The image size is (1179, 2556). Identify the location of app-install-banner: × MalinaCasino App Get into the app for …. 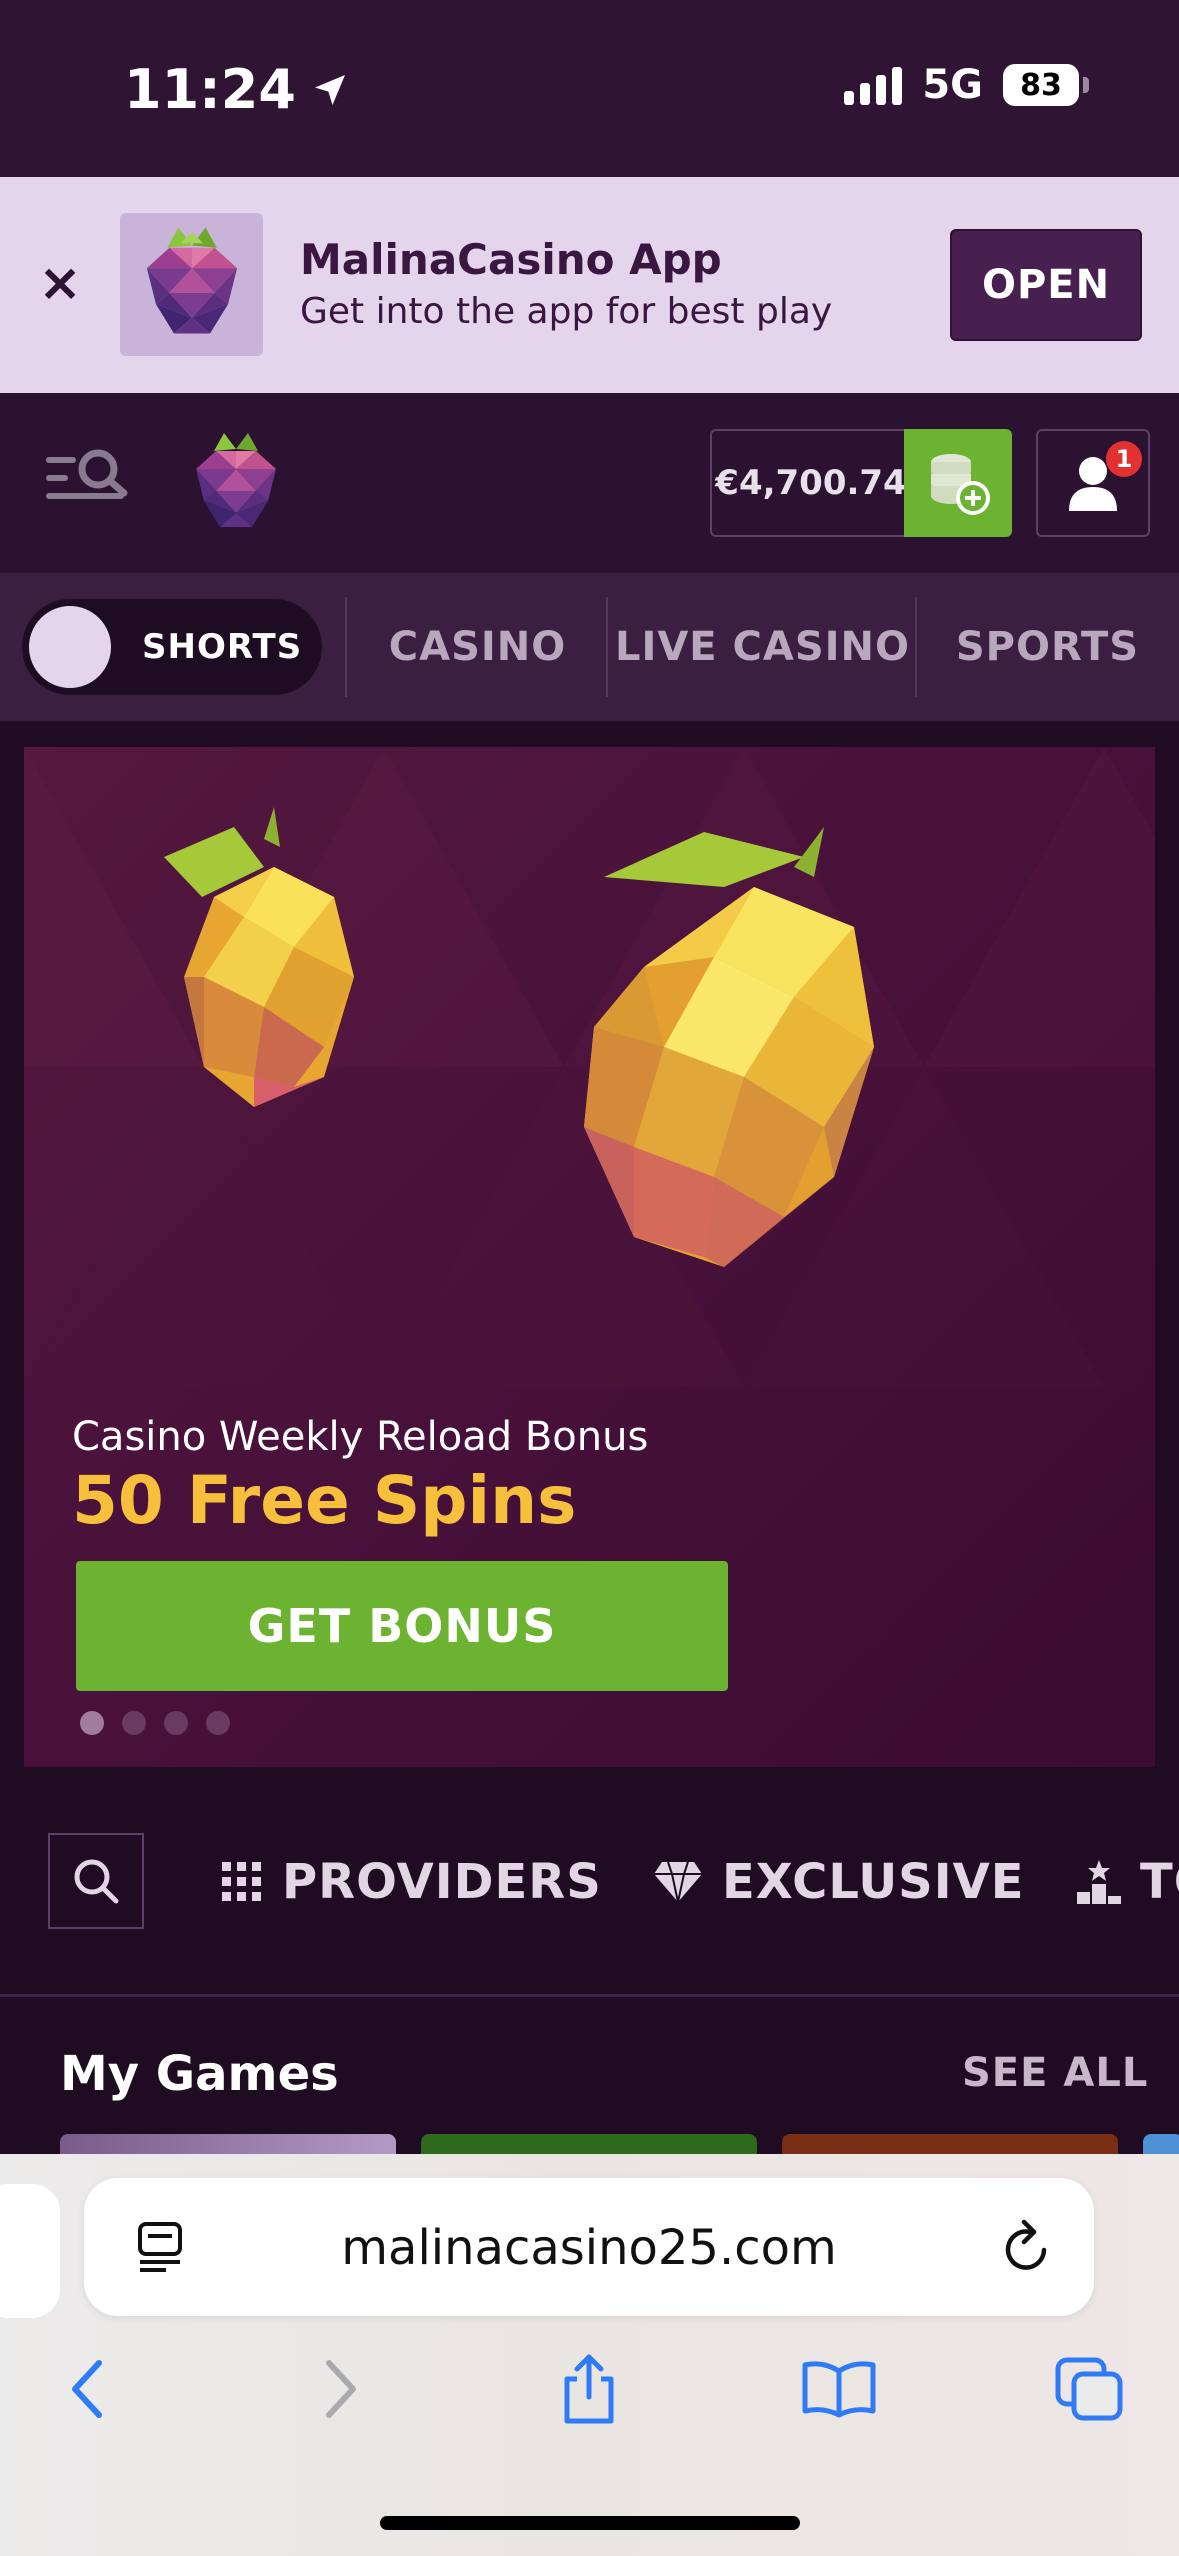
(589, 285).